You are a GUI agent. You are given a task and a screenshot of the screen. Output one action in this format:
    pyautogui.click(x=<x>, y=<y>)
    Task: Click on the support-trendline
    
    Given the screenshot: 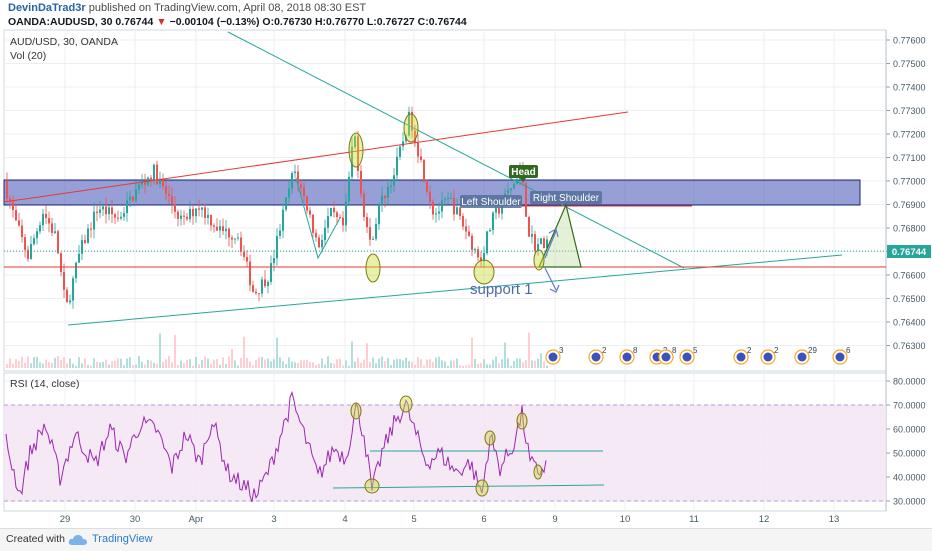 What is the action you would take?
    pyautogui.click(x=455, y=290)
    